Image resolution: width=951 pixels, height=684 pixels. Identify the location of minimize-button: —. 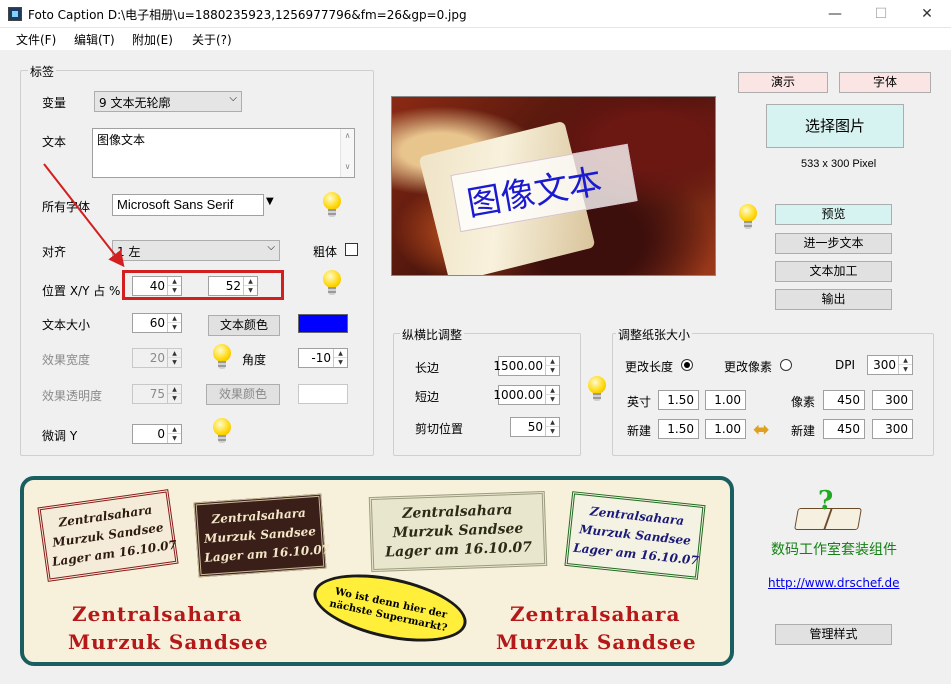
(835, 14).